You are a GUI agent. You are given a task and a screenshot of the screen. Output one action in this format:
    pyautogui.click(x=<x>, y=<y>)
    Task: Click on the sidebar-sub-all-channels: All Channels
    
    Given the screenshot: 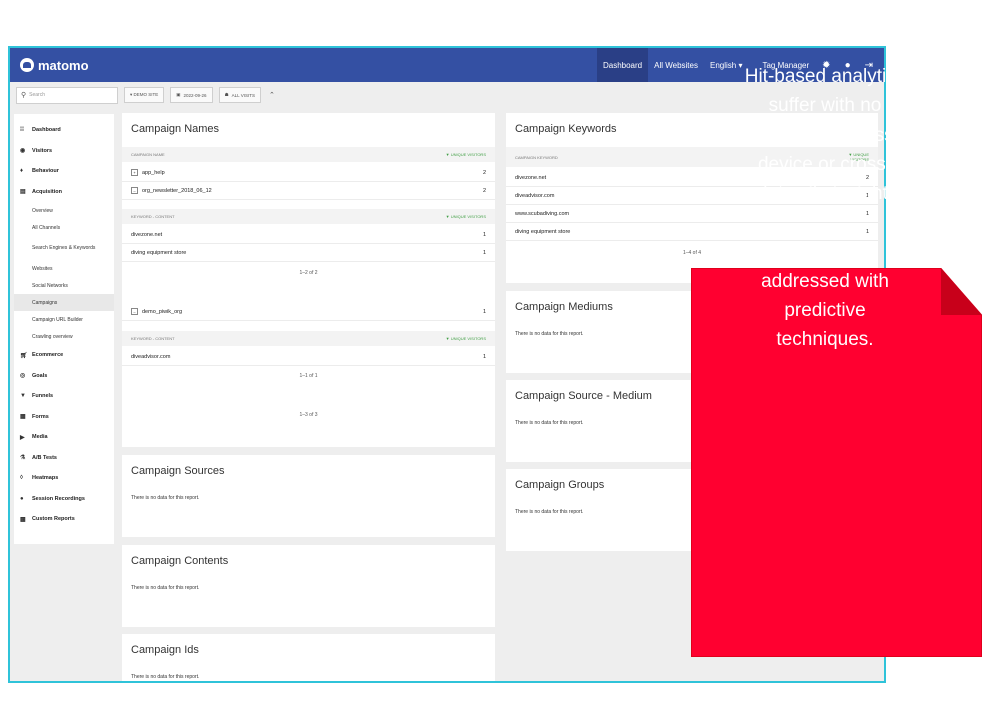 What is the action you would take?
    pyautogui.click(x=64, y=227)
    